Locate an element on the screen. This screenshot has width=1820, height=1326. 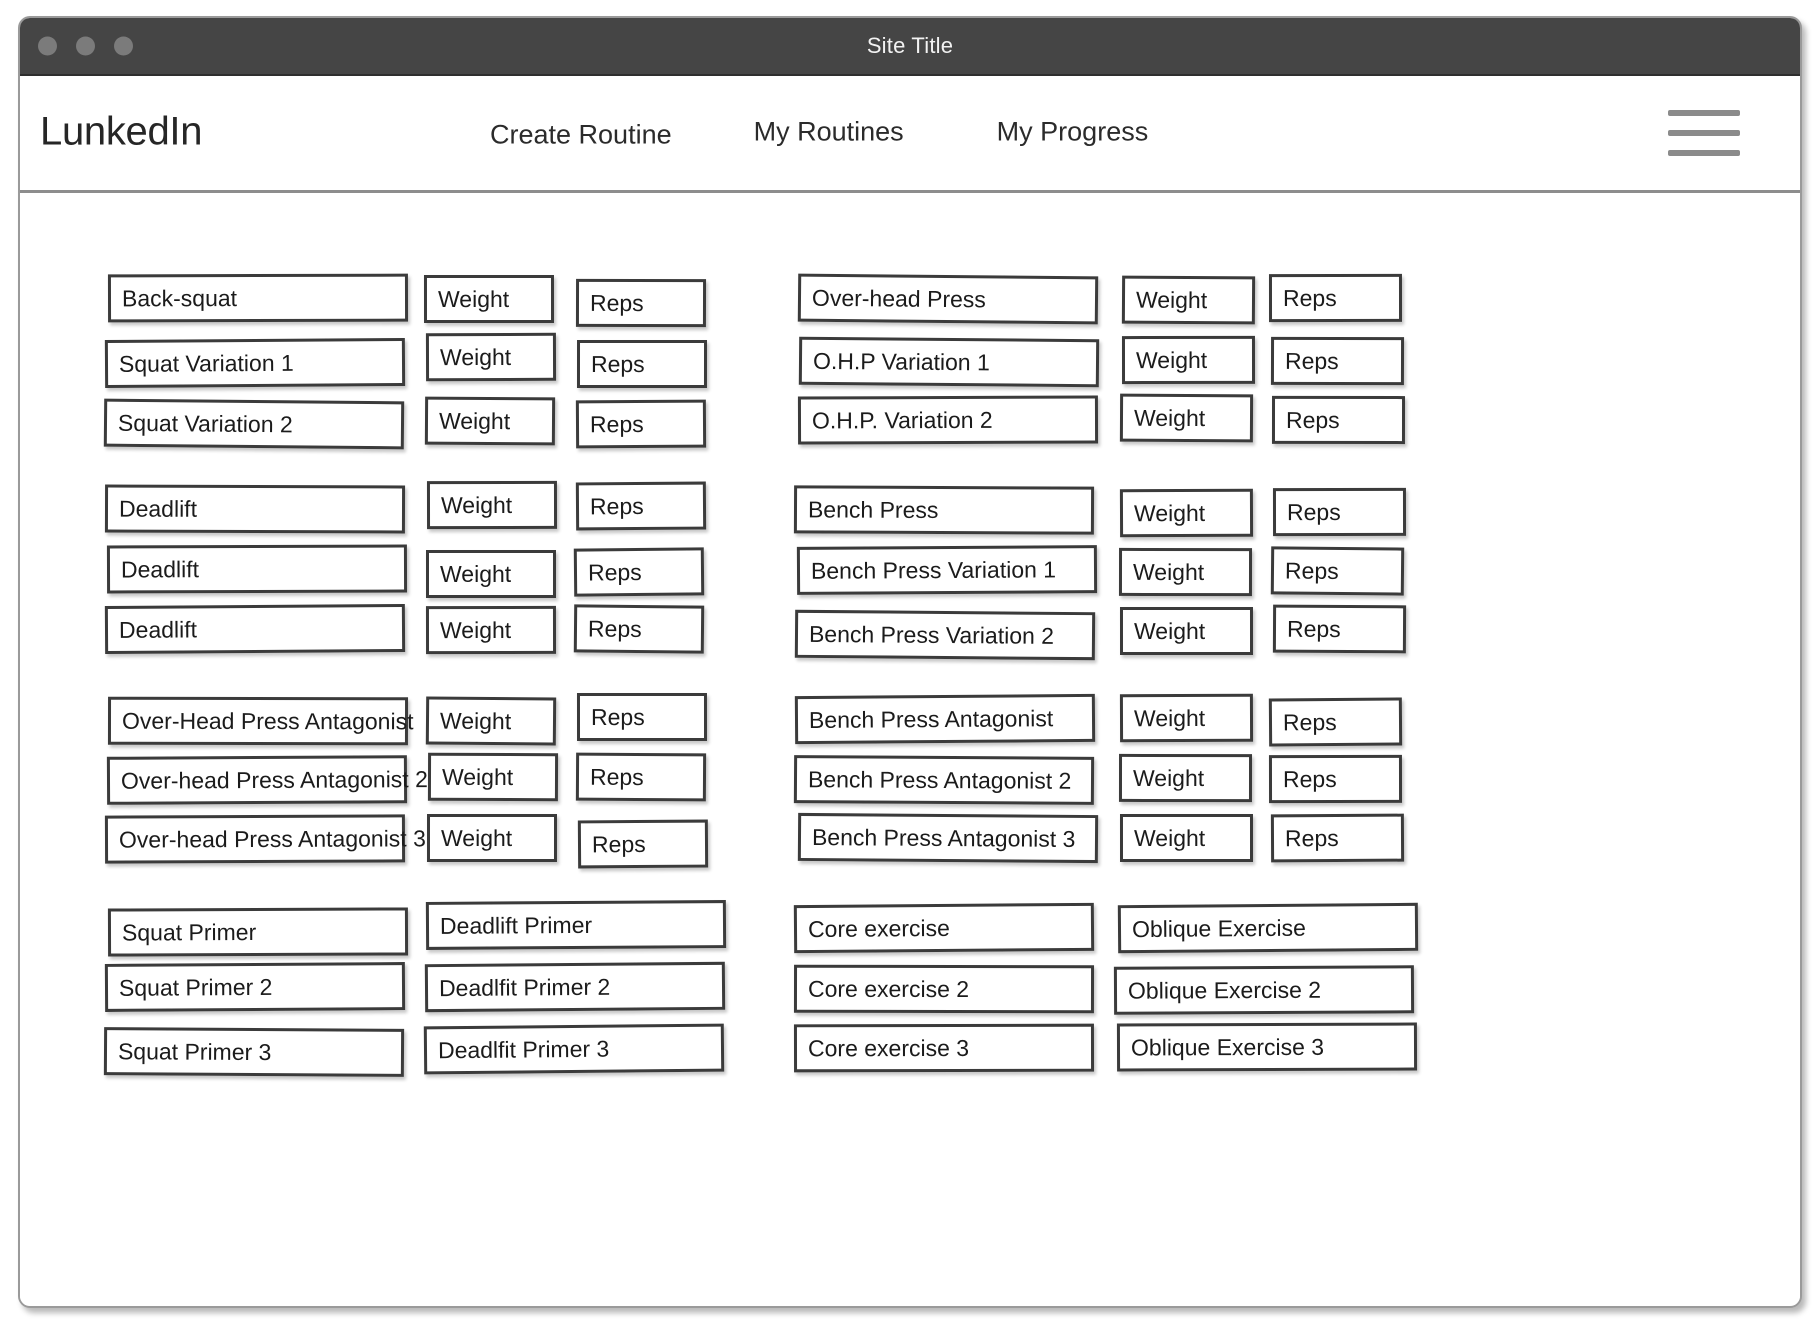
exercise-name-input-antagonist-group-right-2: Bench Press Antagonist 2 is located at coordinates (944, 779).